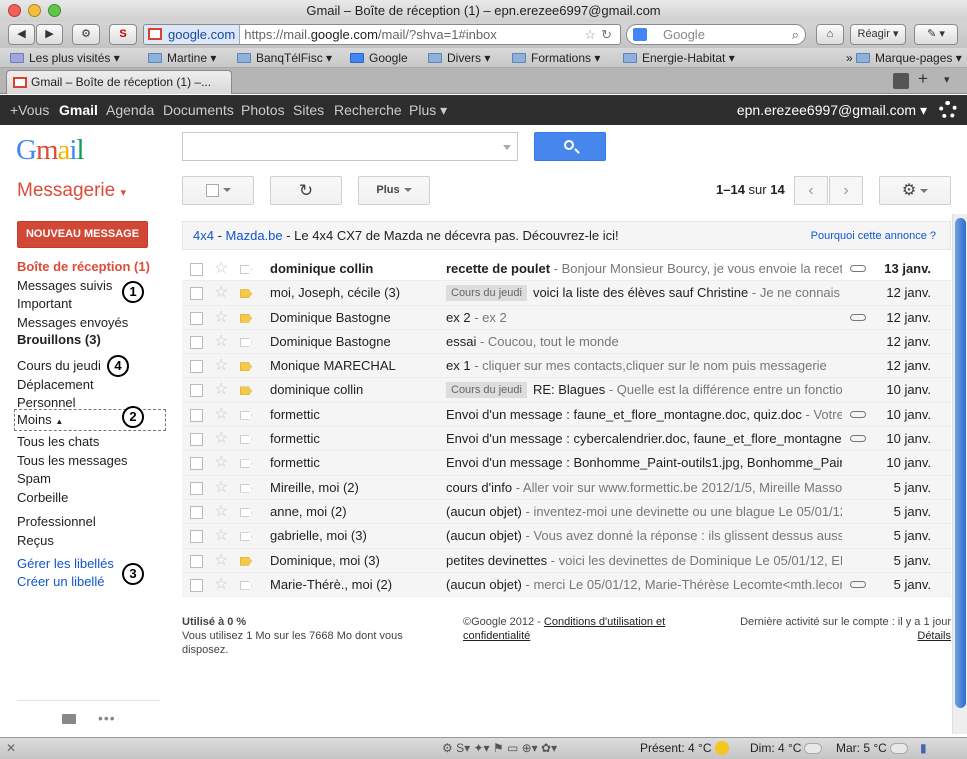  What do you see at coordinates (308, 110) in the screenshot?
I see `google-bar-sites: Sites` at bounding box center [308, 110].